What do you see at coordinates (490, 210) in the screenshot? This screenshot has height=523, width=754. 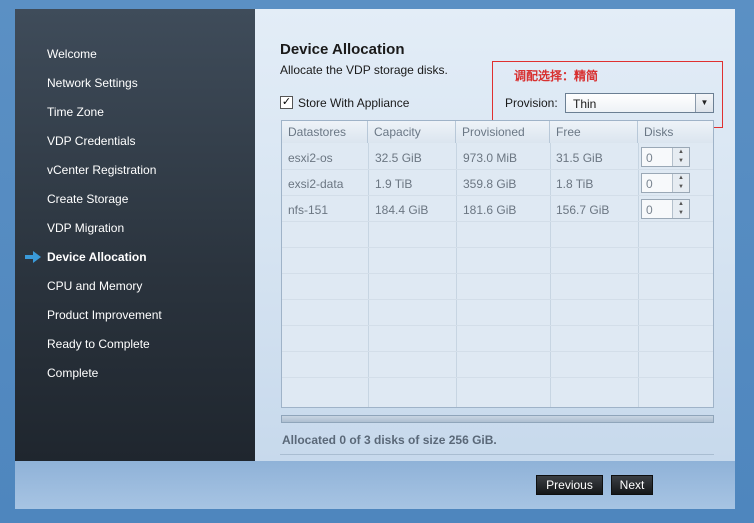 I see `table-row-2-provisioned: 181.6 GiB` at bounding box center [490, 210].